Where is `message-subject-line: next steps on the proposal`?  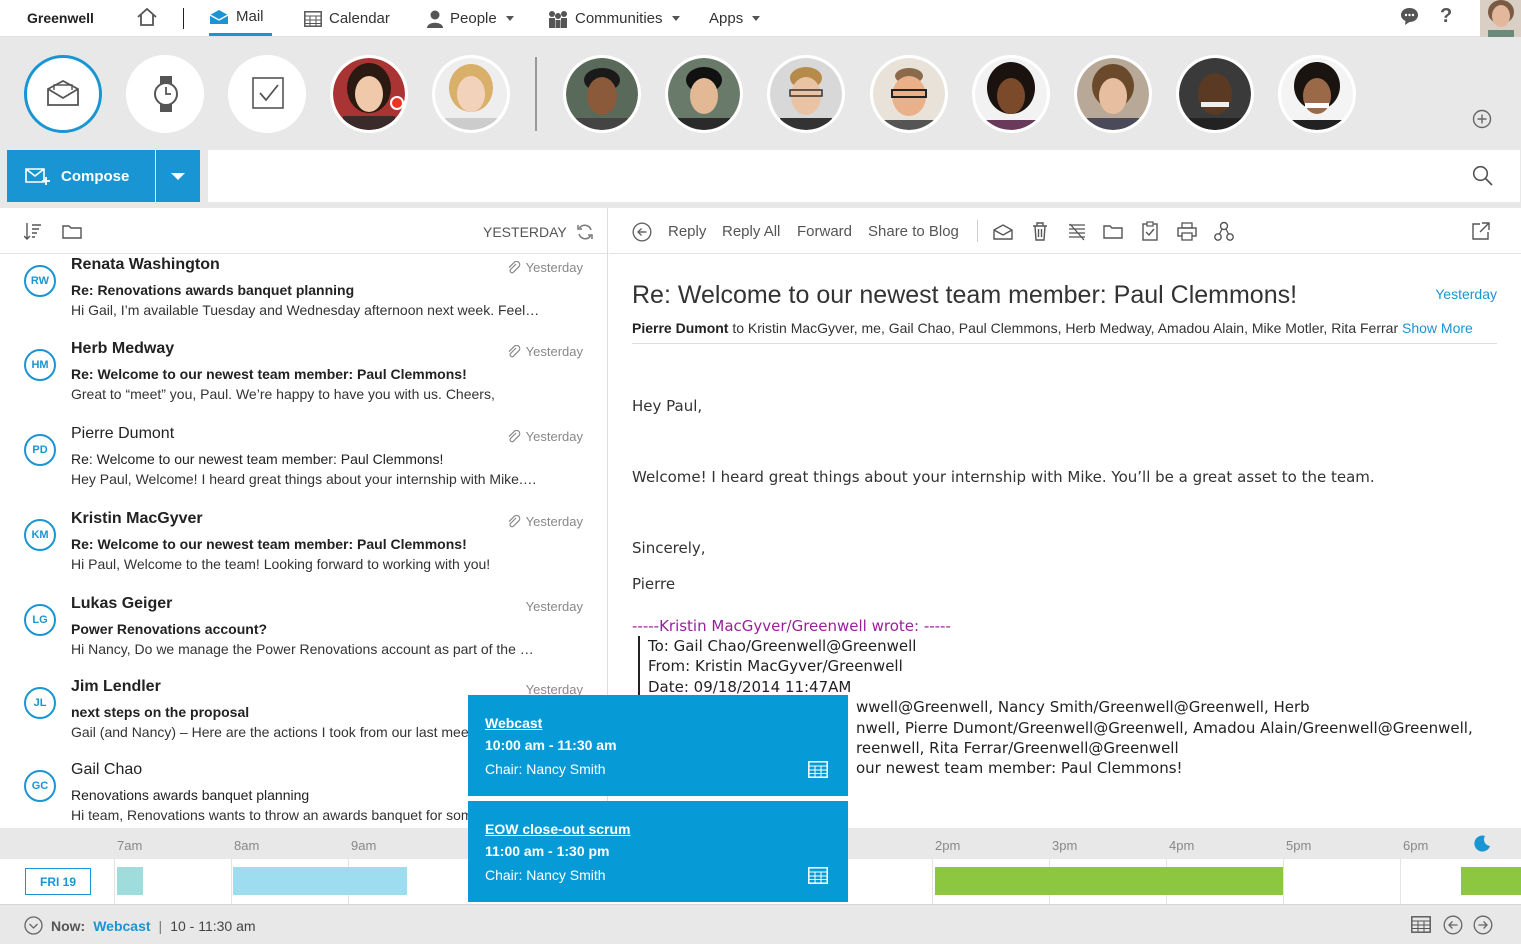 message-subject-line: next steps on the proposal is located at coordinates (160, 712).